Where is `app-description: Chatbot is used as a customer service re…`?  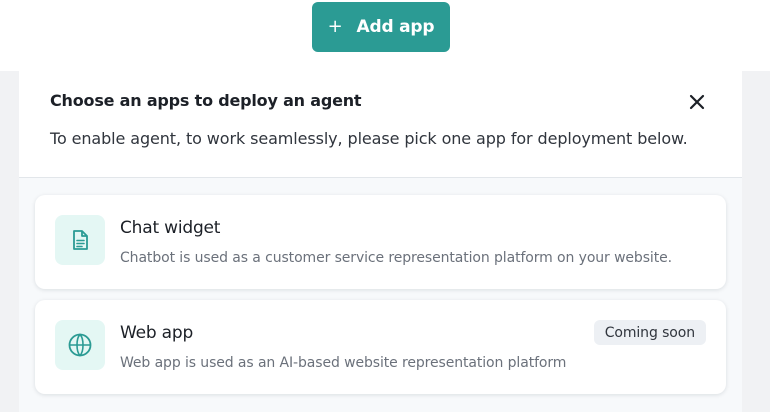
app-description: Chatbot is used as a customer service re… is located at coordinates (396, 258).